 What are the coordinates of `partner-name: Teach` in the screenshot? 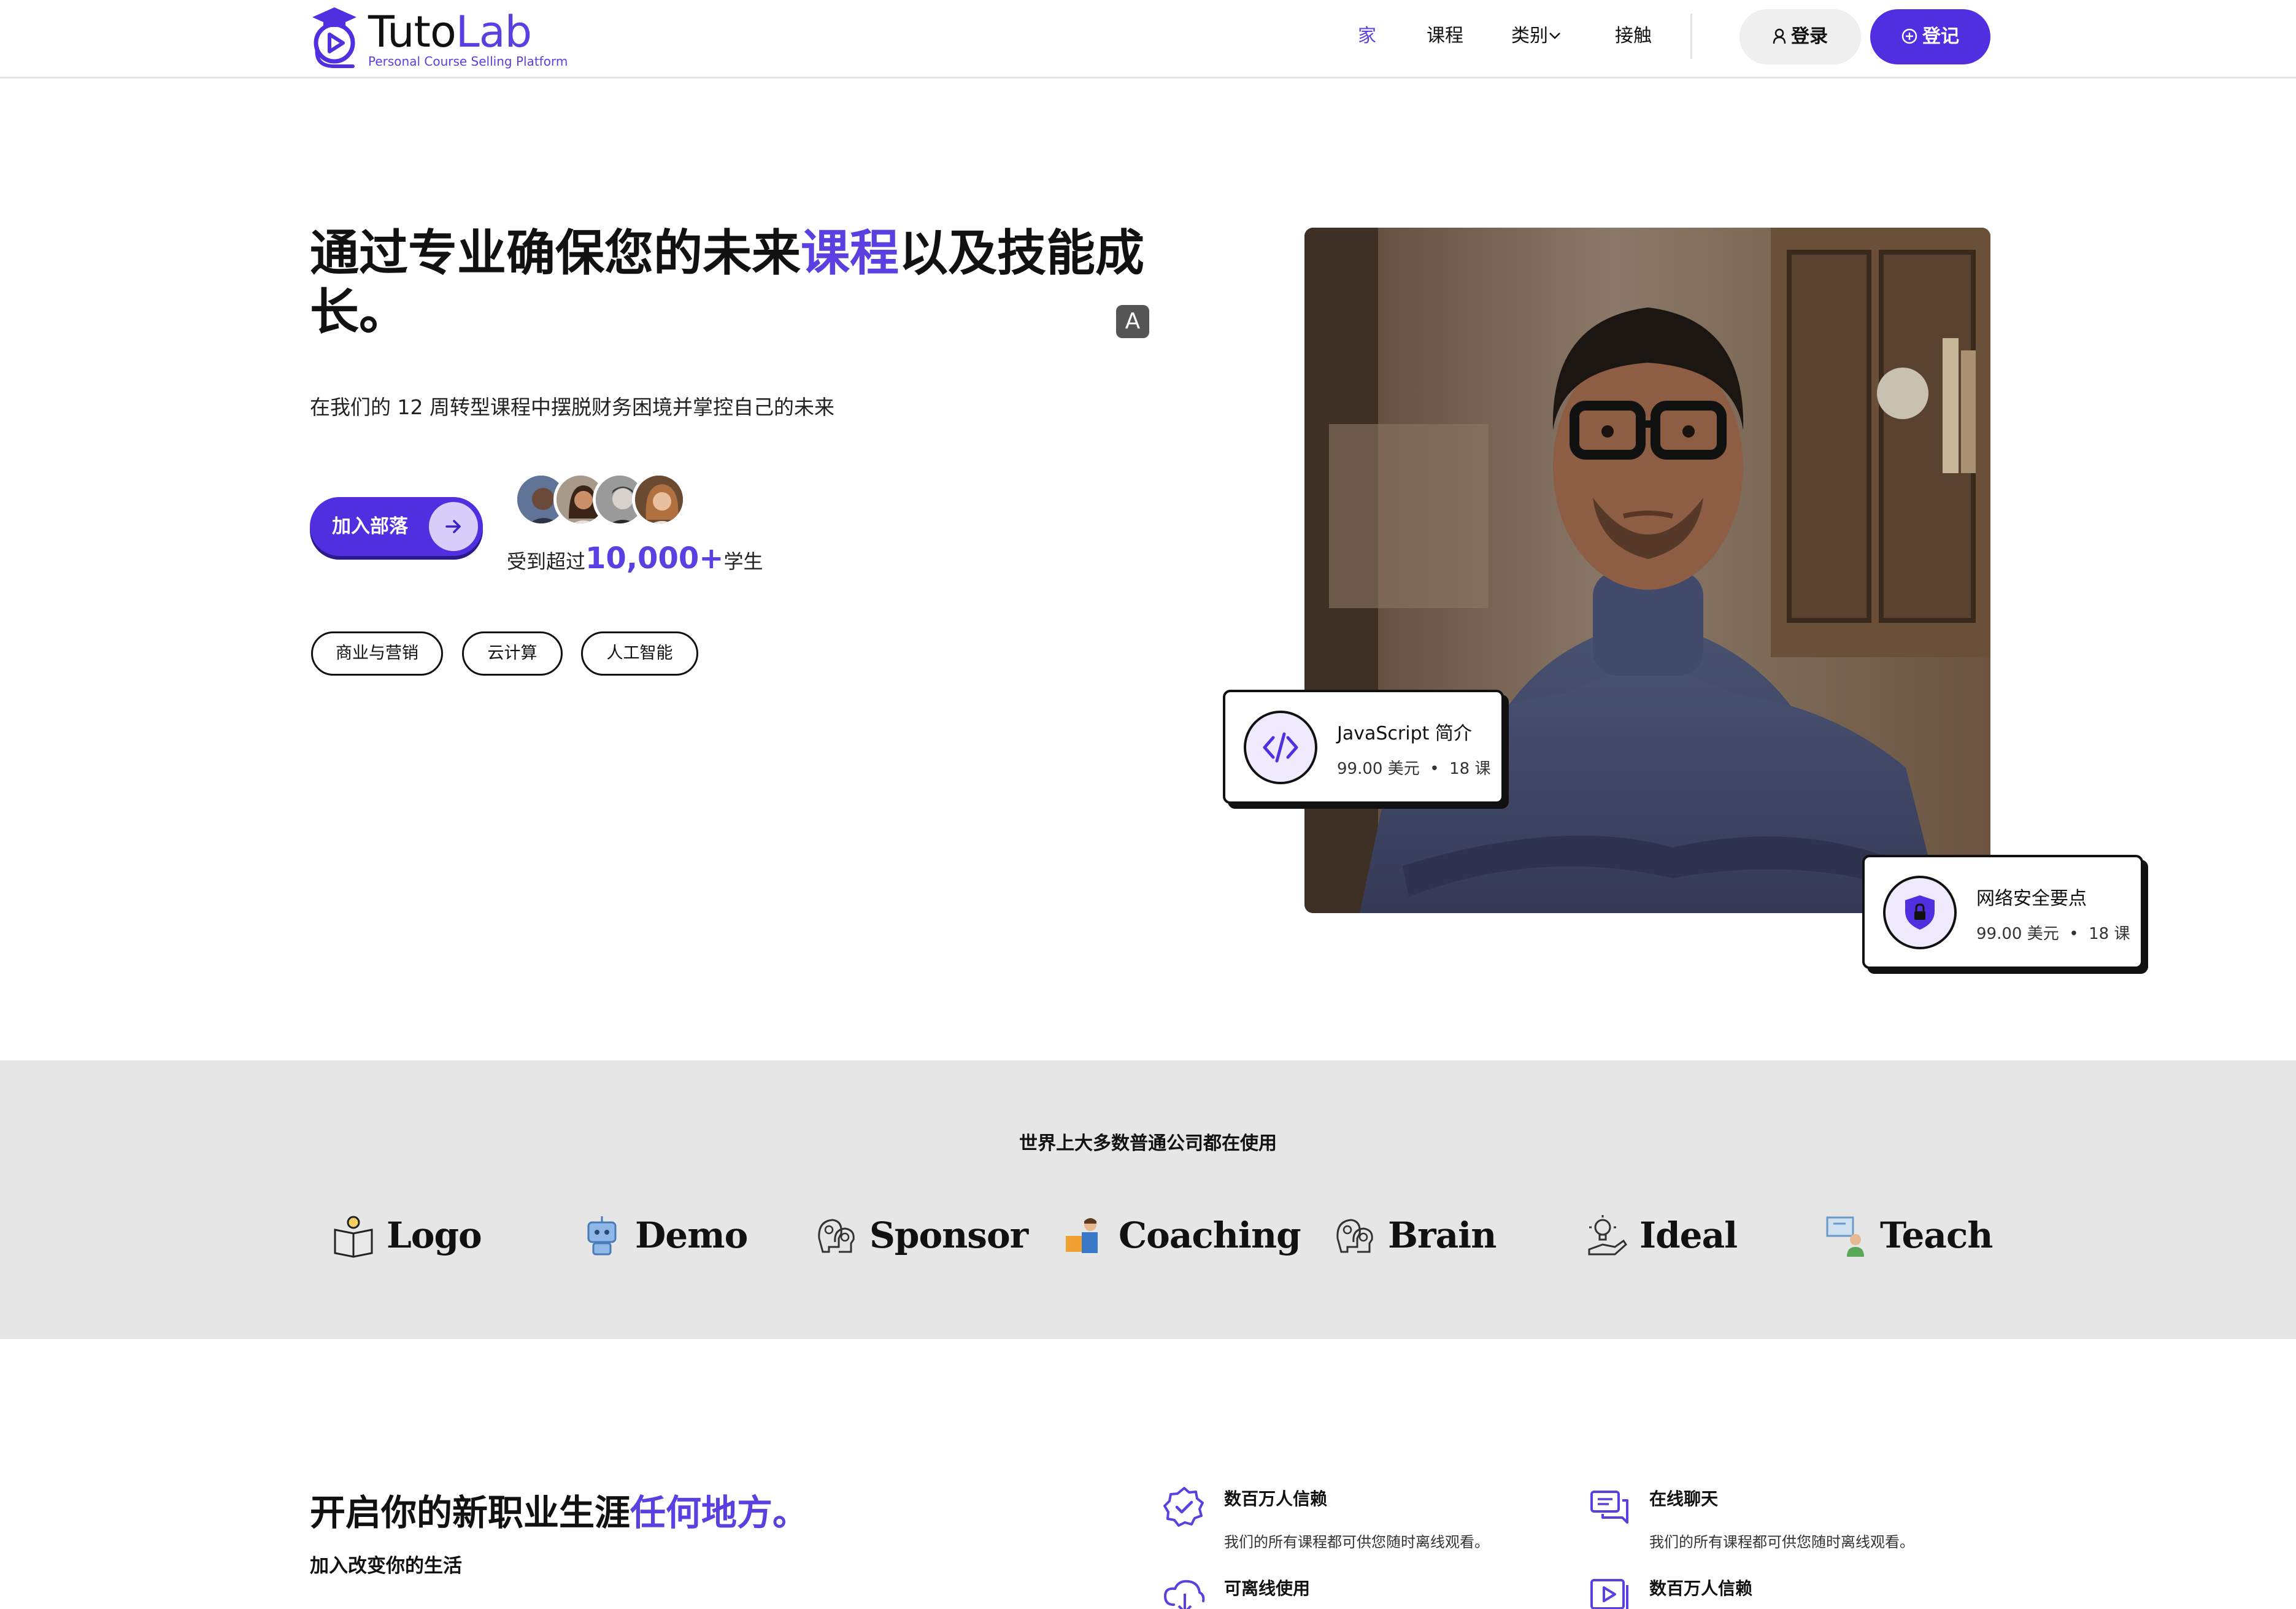 It's located at (1936, 1235).